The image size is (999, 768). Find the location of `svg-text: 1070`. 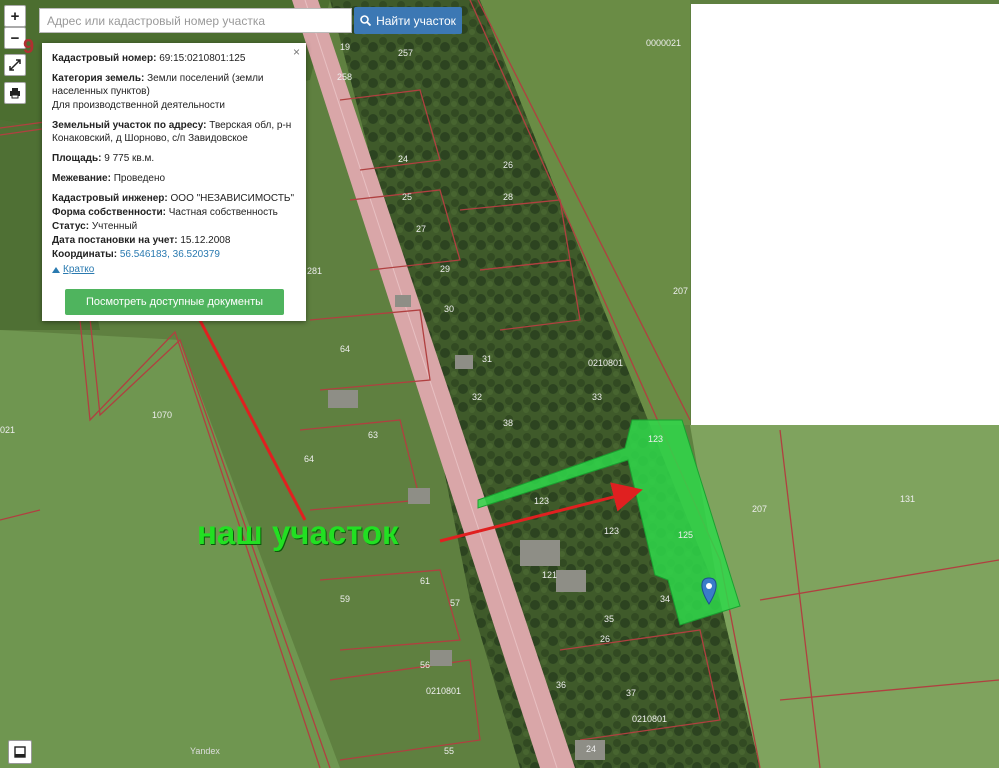

svg-text: 1070 is located at coordinates (162, 415).